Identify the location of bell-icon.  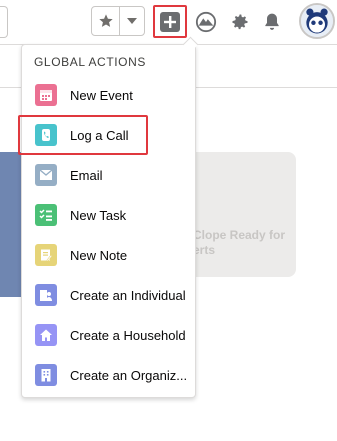
(272, 21).